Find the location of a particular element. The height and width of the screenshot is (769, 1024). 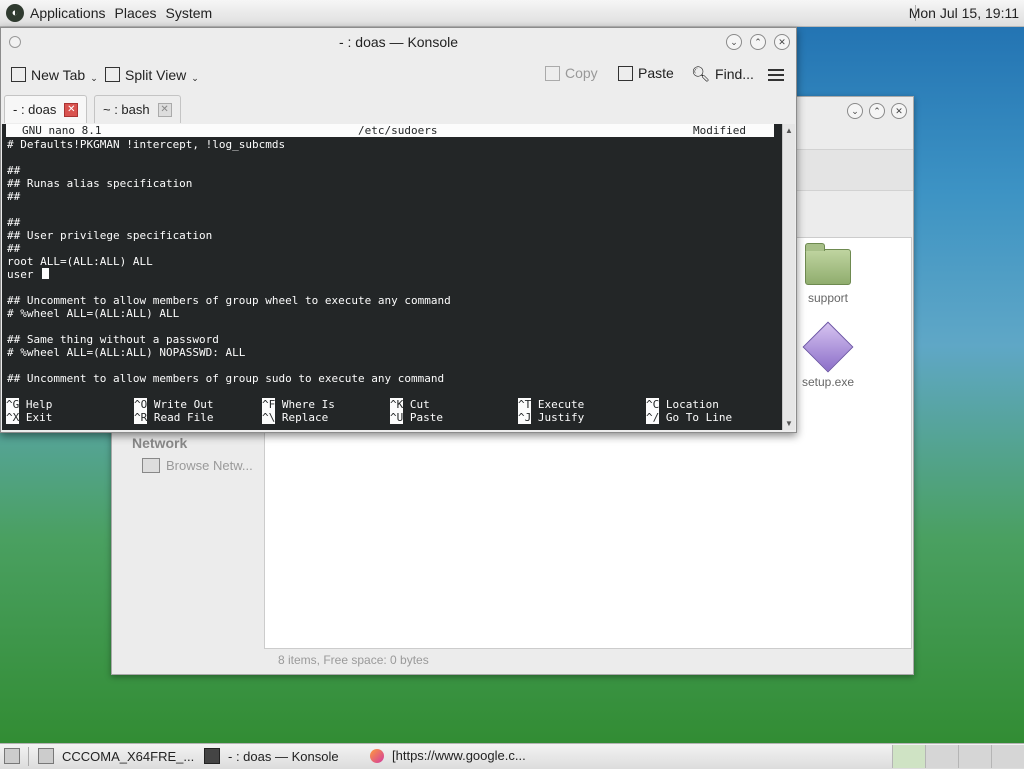

new-tab-button: New Tab ⌄ is located at coordinates (54, 74).